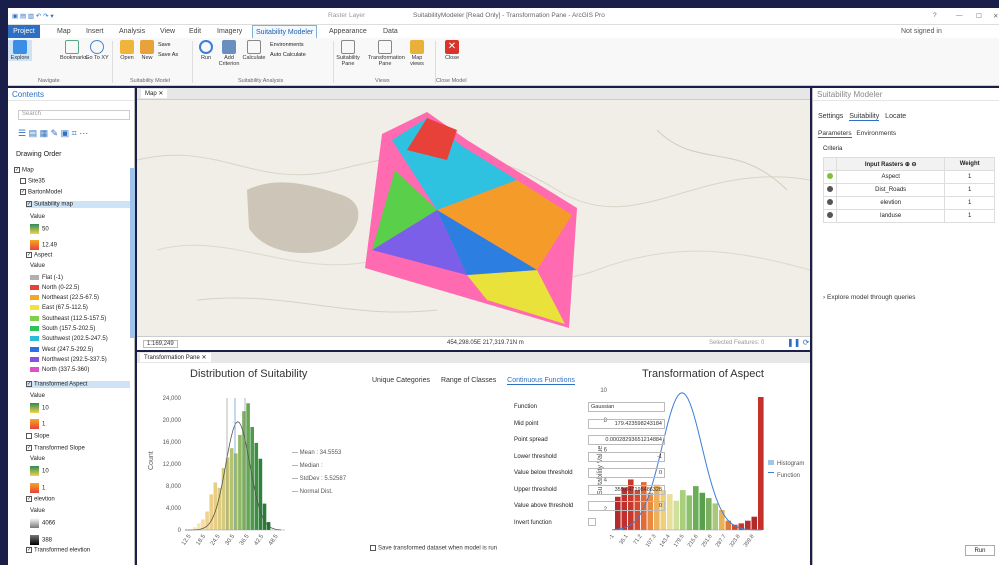 This screenshot has height=565, width=999. Describe the element at coordinates (97, 50) in the screenshot. I see `goto-xy-button: Go To XY` at that location.